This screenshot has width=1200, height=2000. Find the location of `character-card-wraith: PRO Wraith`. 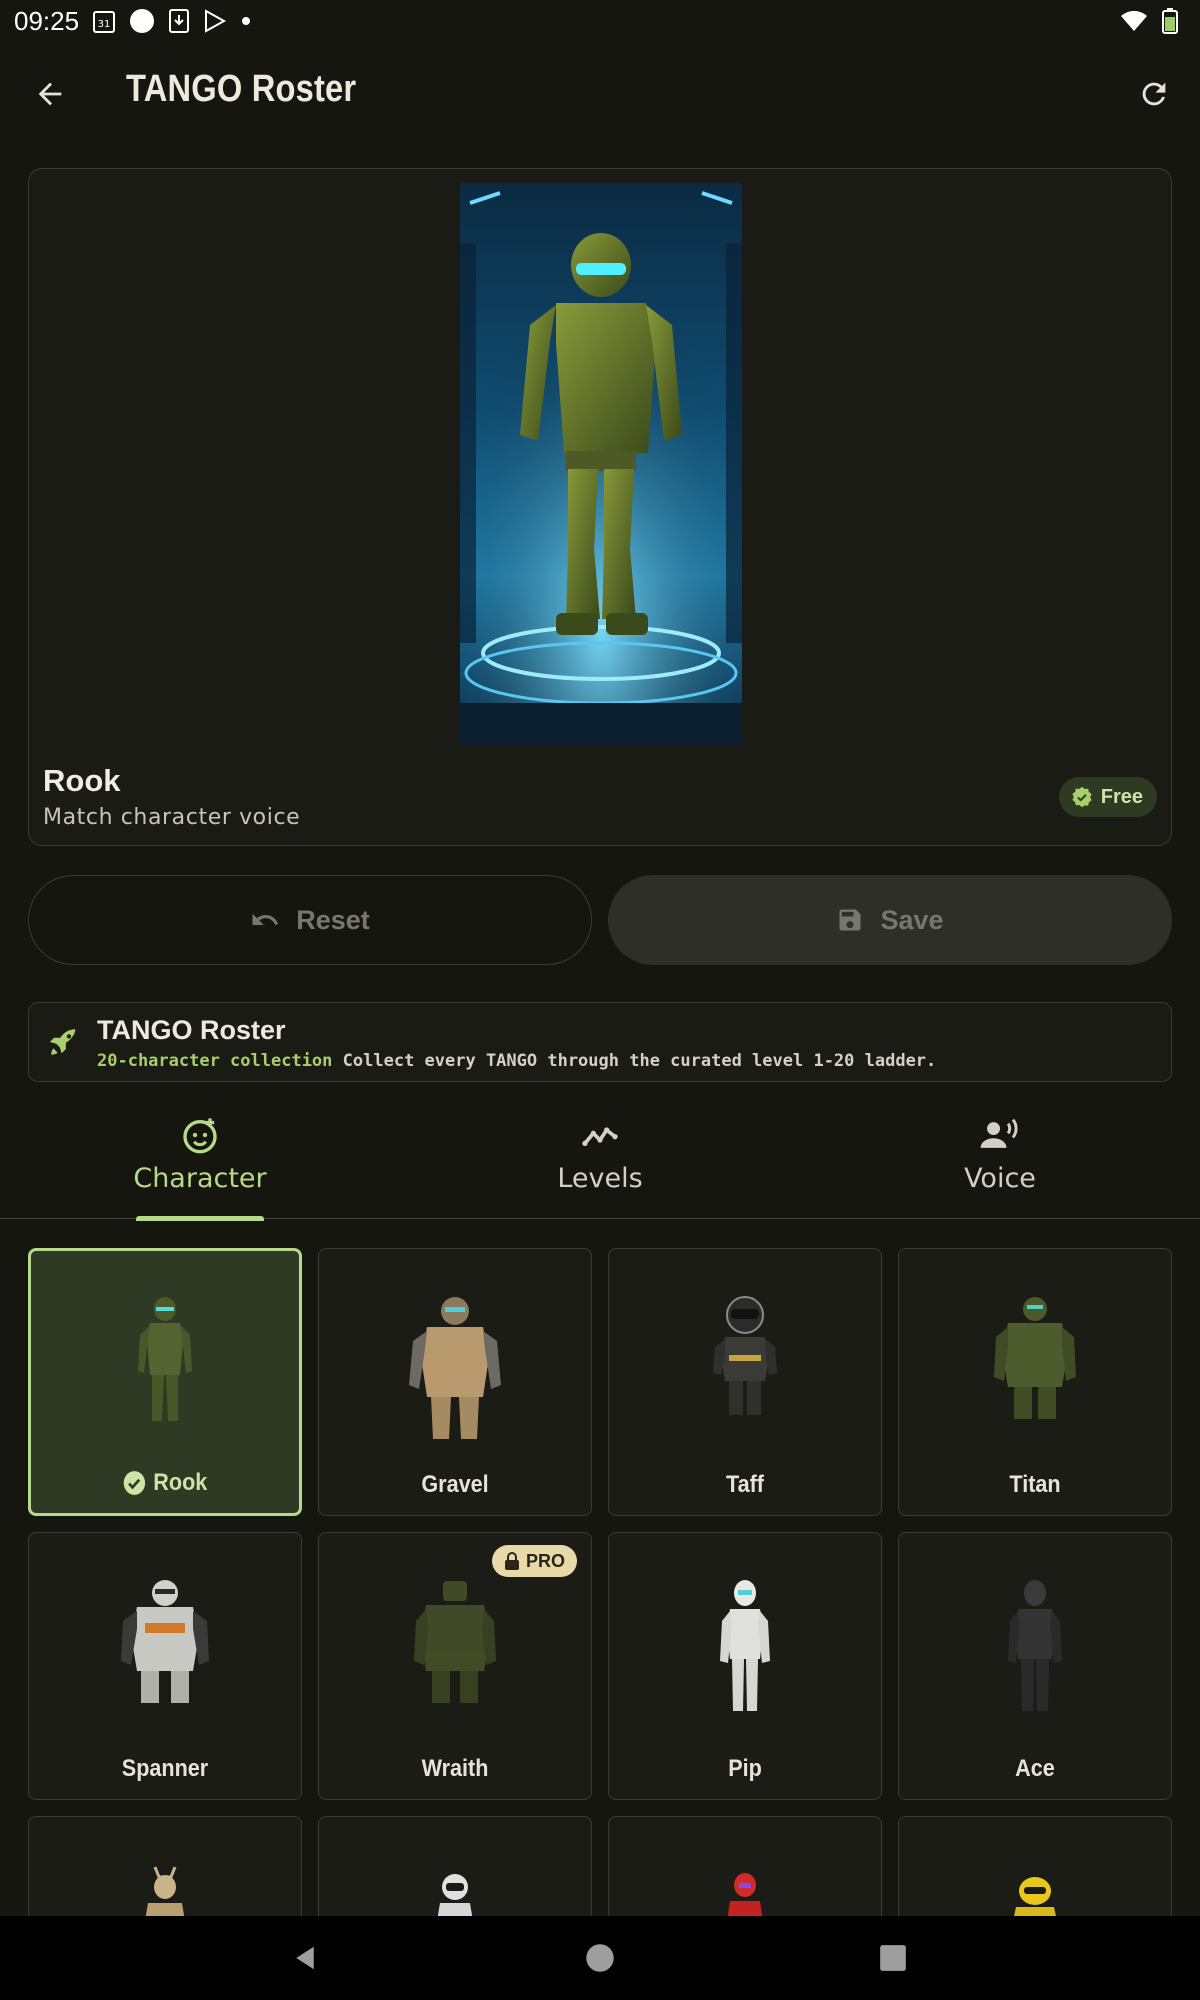

character-card-wraith: PRO Wraith is located at coordinates (455, 1666).